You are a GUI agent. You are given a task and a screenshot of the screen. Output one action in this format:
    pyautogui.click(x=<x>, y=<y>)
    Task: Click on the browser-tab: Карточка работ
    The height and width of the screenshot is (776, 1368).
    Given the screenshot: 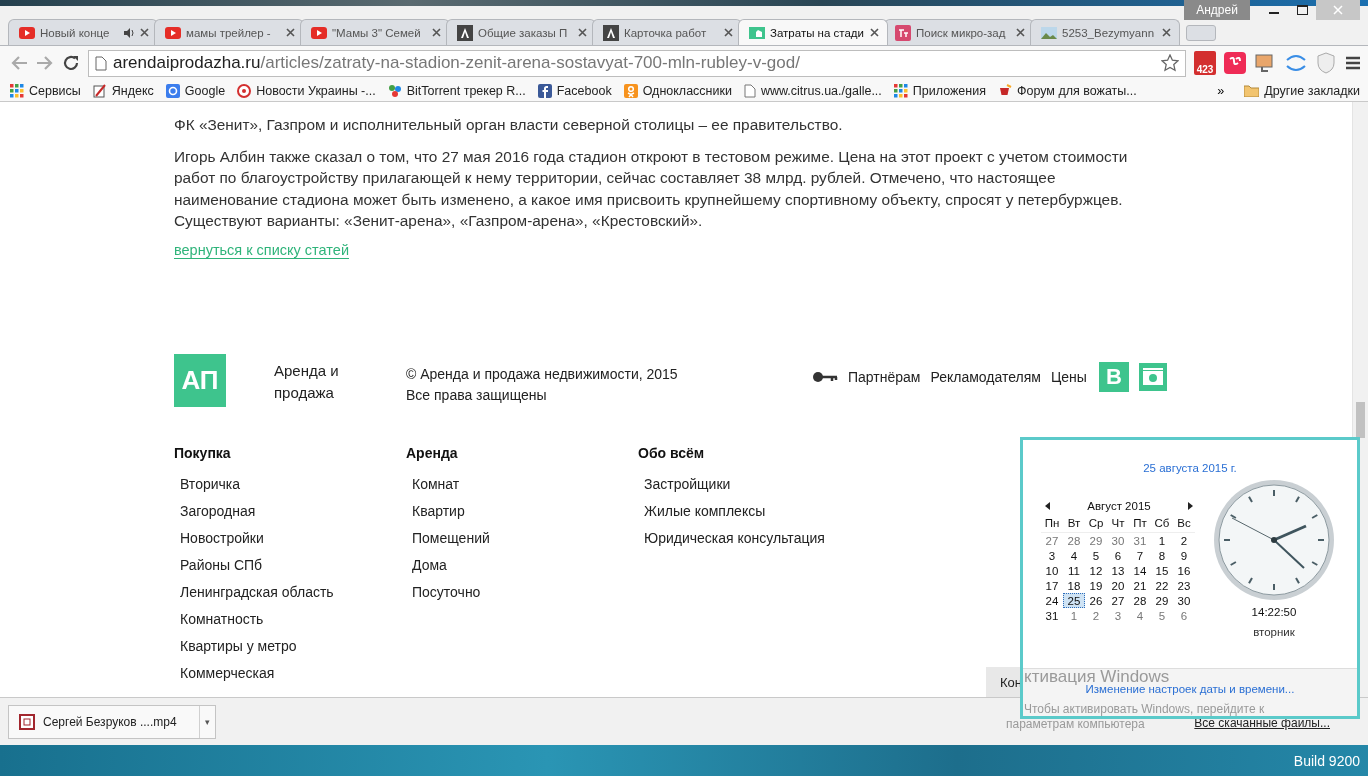 What is the action you would take?
    pyautogui.click(x=667, y=32)
    